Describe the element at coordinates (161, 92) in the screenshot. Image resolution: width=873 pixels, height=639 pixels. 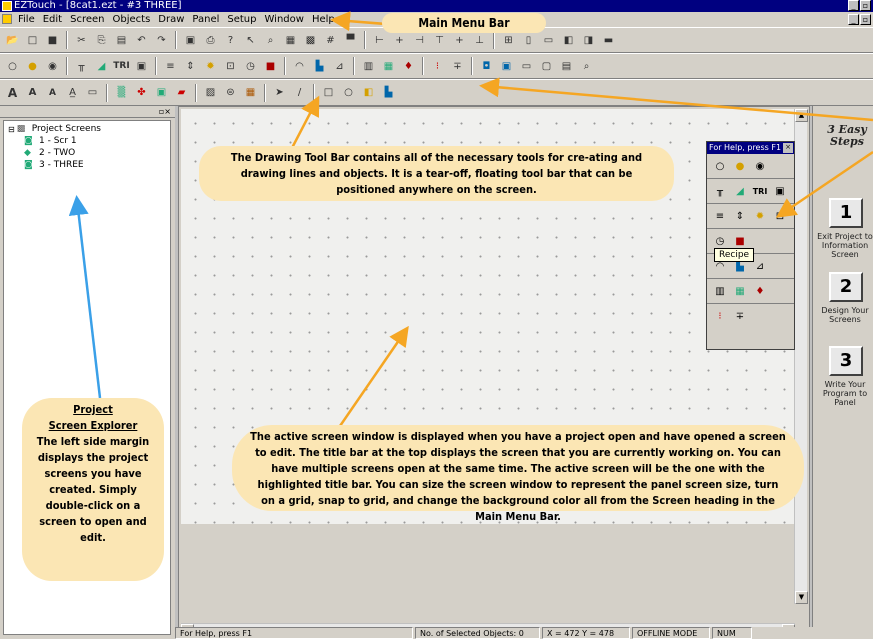
I see `fill-icon: ▣` at that location.